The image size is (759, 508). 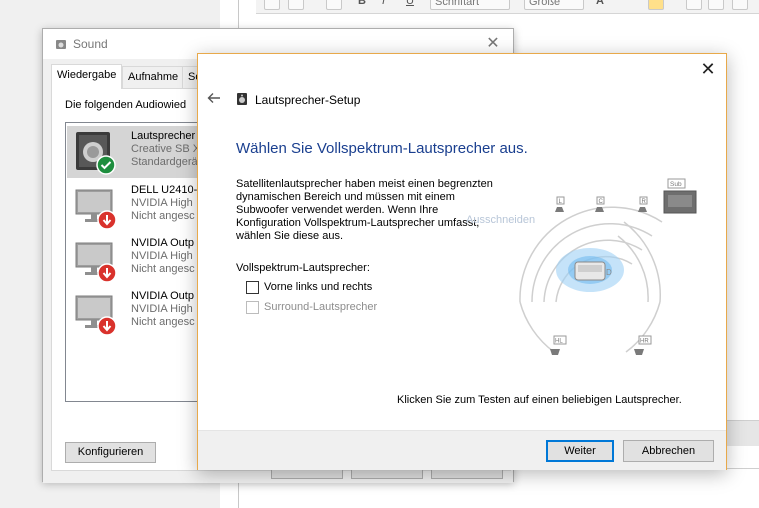 I want to click on speaker-icon, so click(x=61, y=44).